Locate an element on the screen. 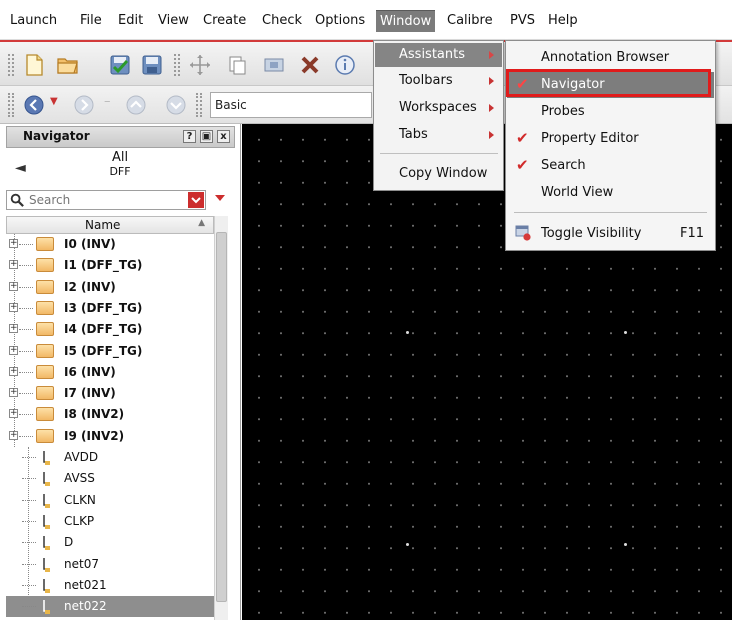 The height and width of the screenshot is (620, 732). tree-row-instance: + I0 (INV) is located at coordinates (110, 244).